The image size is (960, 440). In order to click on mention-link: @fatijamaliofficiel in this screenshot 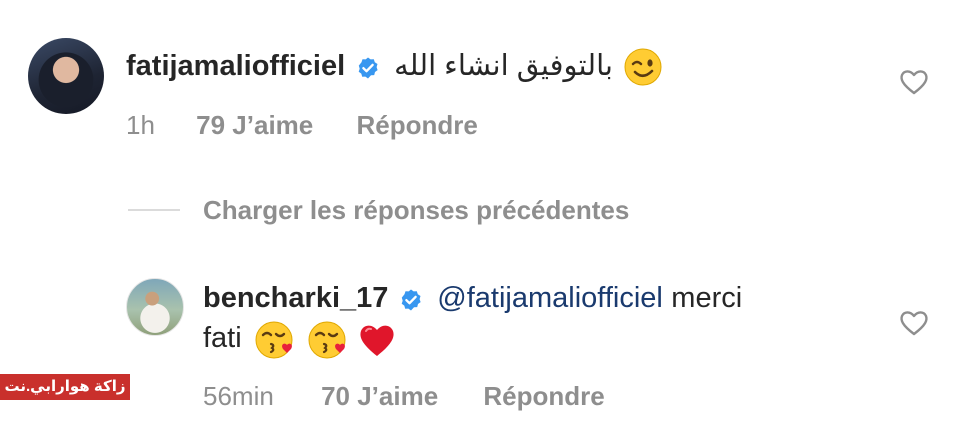, I will do `click(550, 298)`.